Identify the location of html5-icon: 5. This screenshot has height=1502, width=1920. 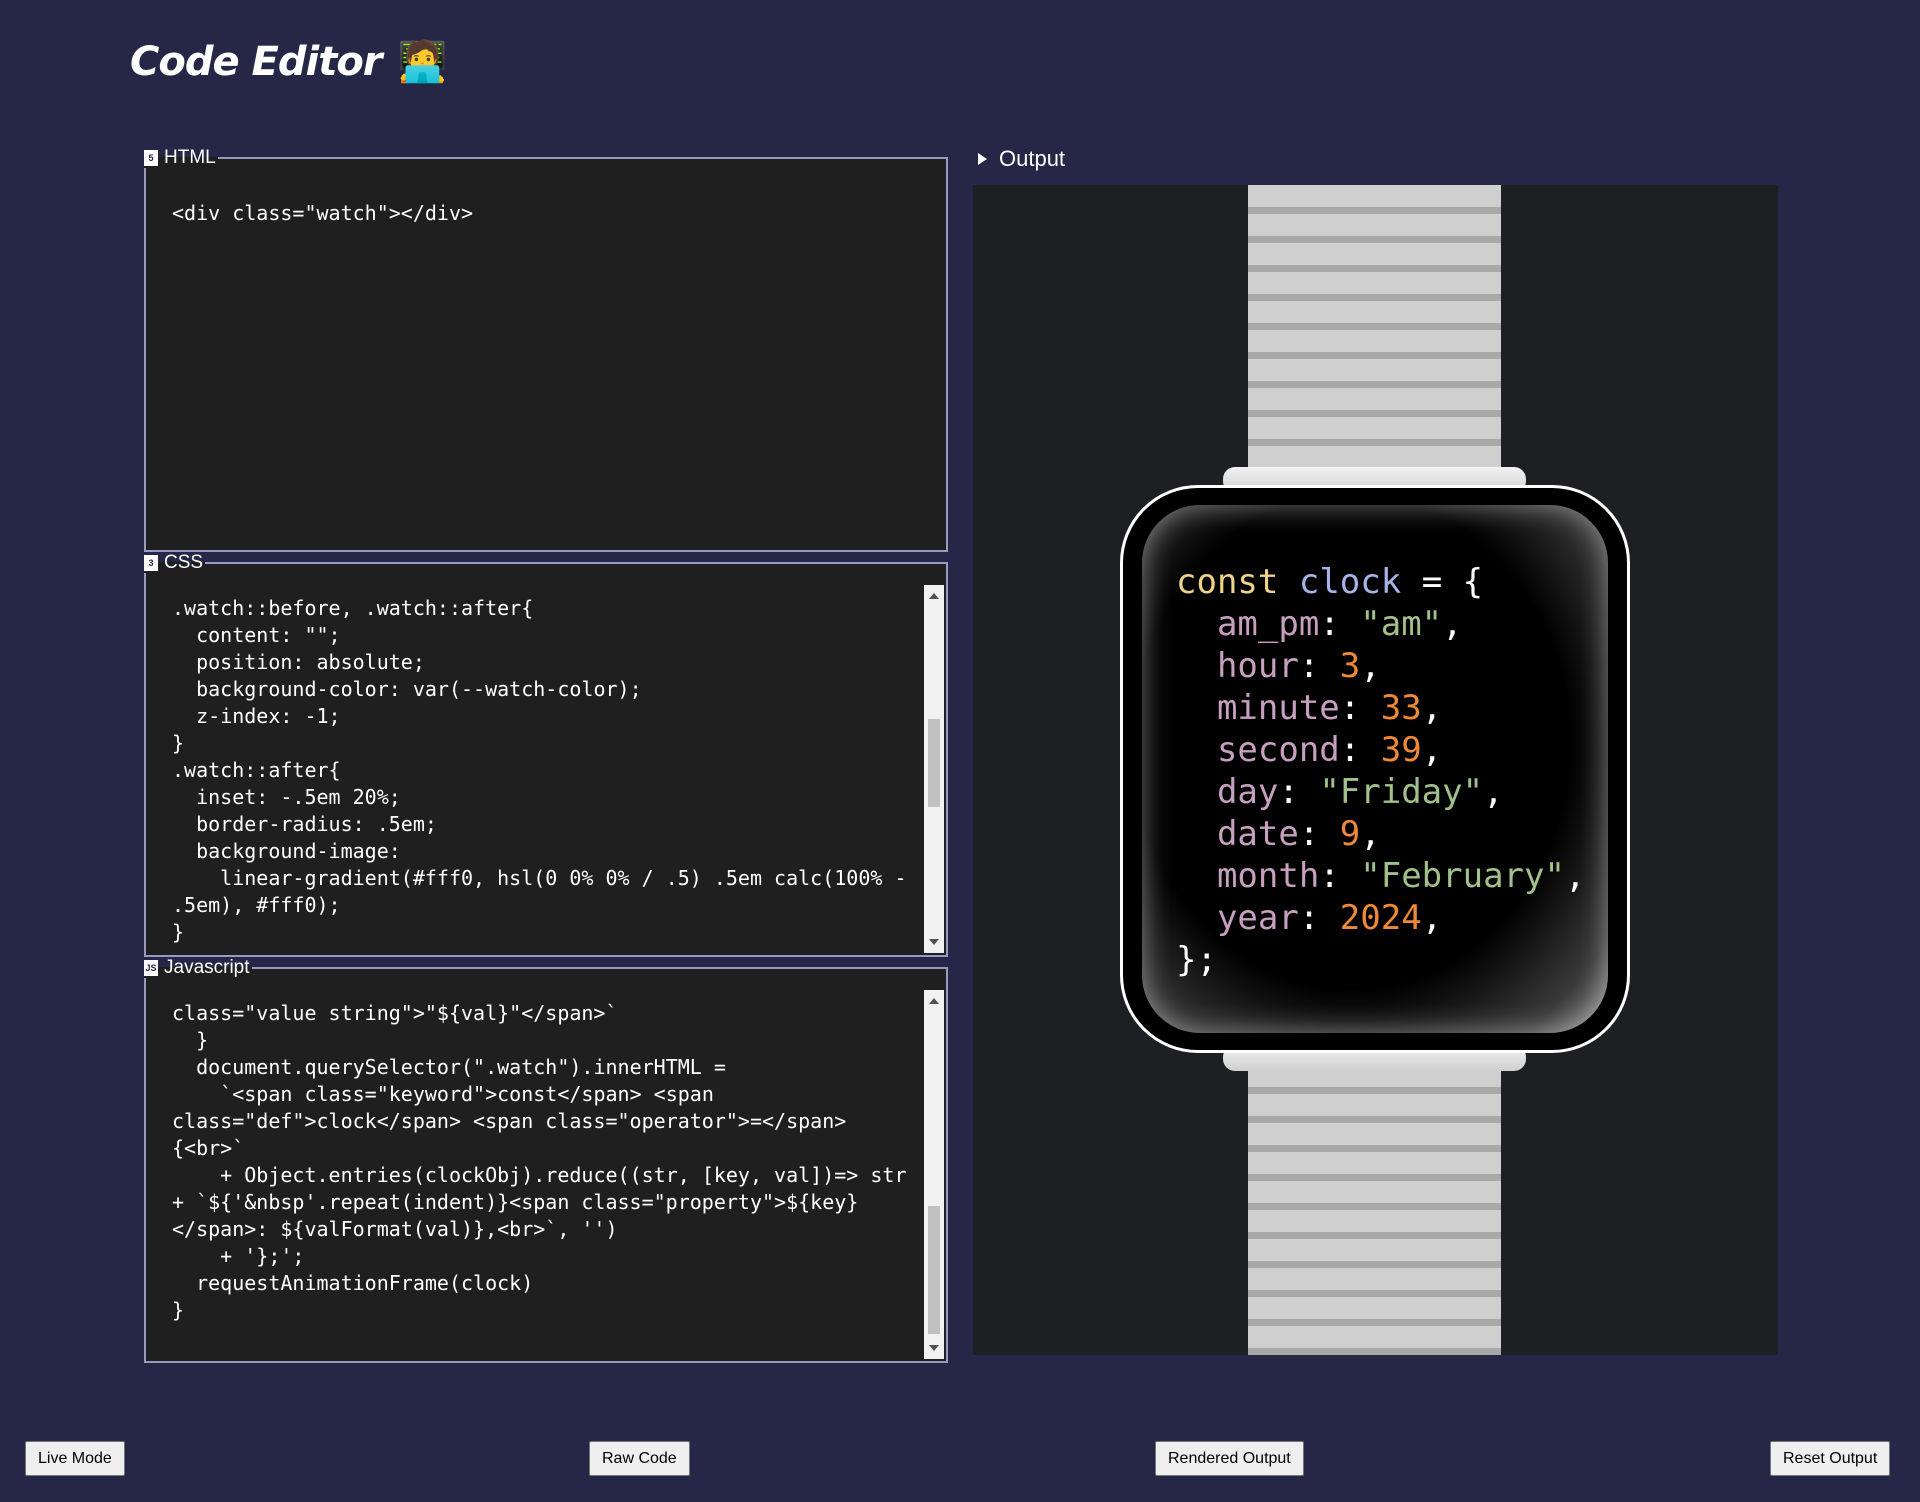
(151, 158).